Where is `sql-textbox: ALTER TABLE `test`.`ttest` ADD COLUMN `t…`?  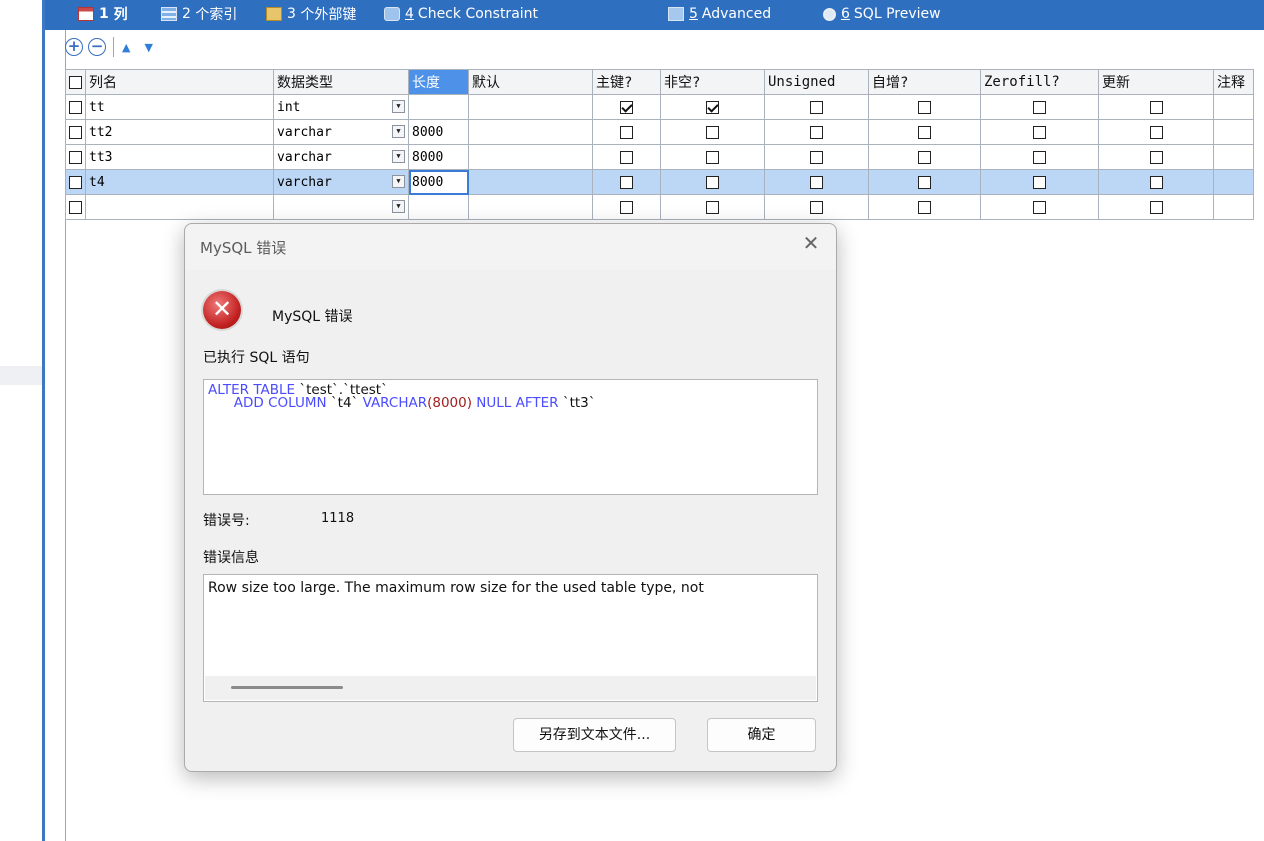
sql-textbox: ALTER TABLE `test`.`ttest` ADD COLUMN `t… is located at coordinates (510, 437).